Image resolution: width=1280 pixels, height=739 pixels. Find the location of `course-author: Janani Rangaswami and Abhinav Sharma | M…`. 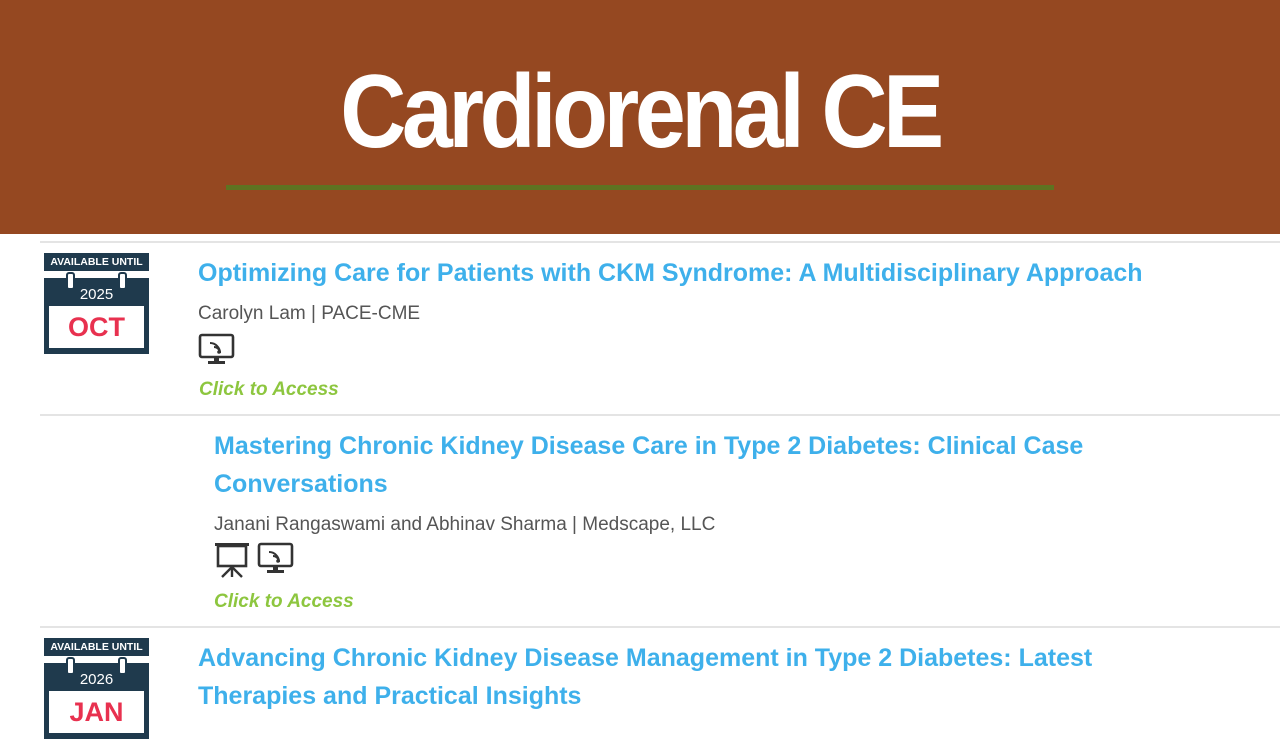

course-author: Janani Rangaswami and Abhinav Sharma | M… is located at coordinates (465, 524).